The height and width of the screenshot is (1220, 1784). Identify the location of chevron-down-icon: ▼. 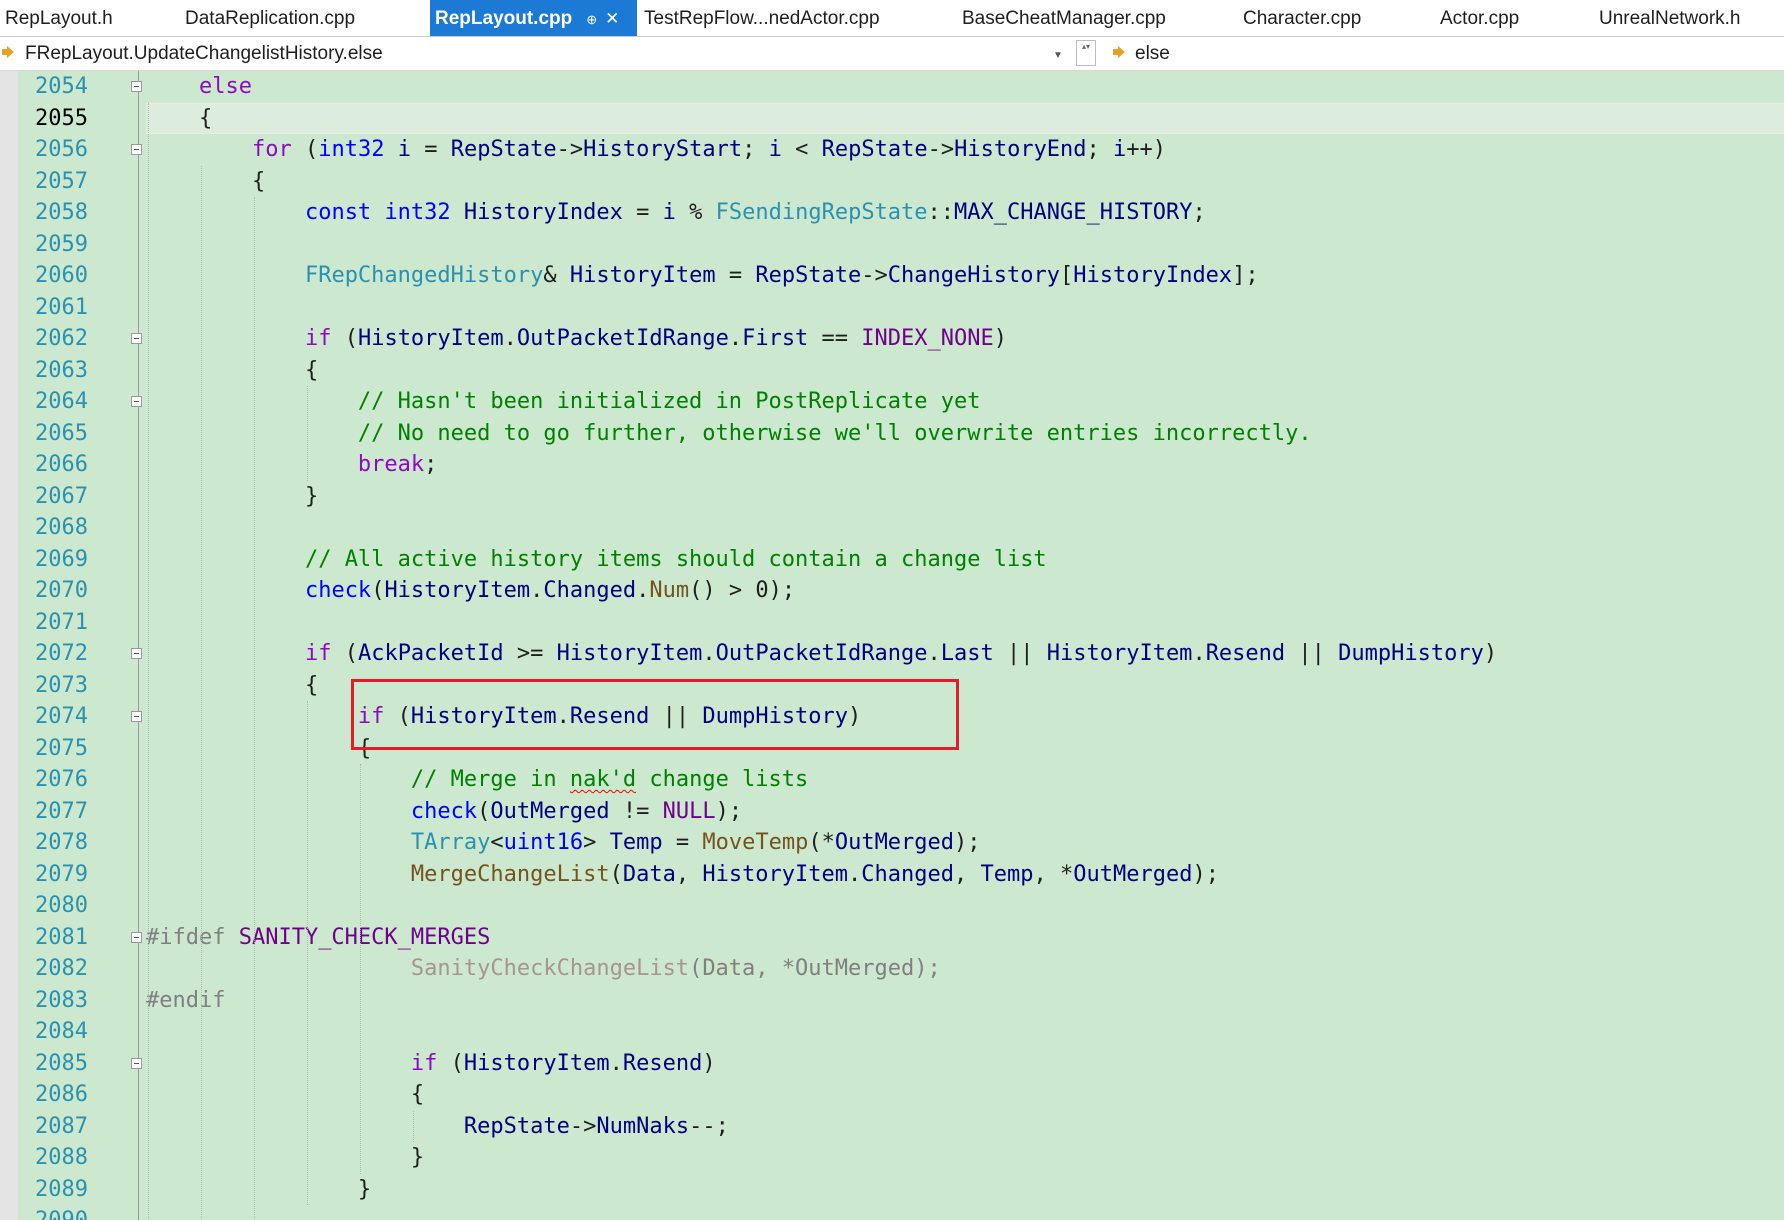
(1058, 55).